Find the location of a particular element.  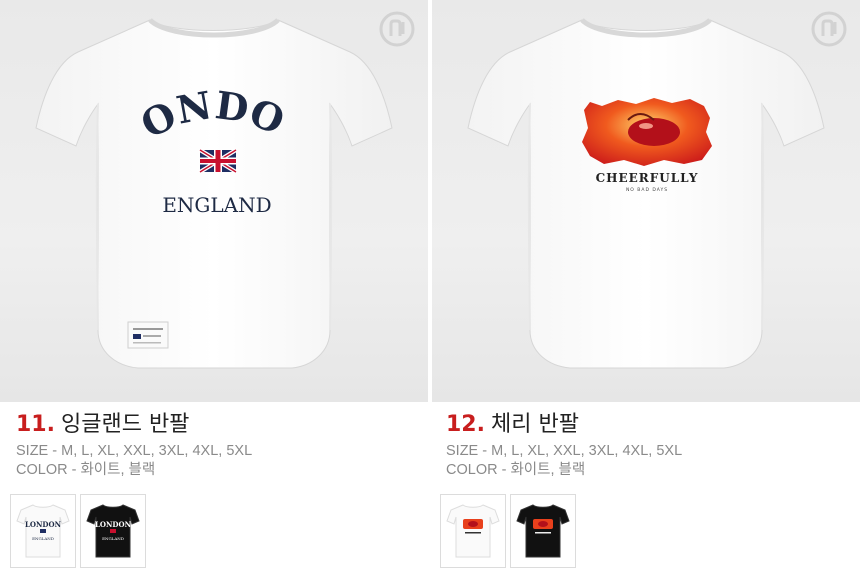

thumb-cherry-white is located at coordinates (473, 531).